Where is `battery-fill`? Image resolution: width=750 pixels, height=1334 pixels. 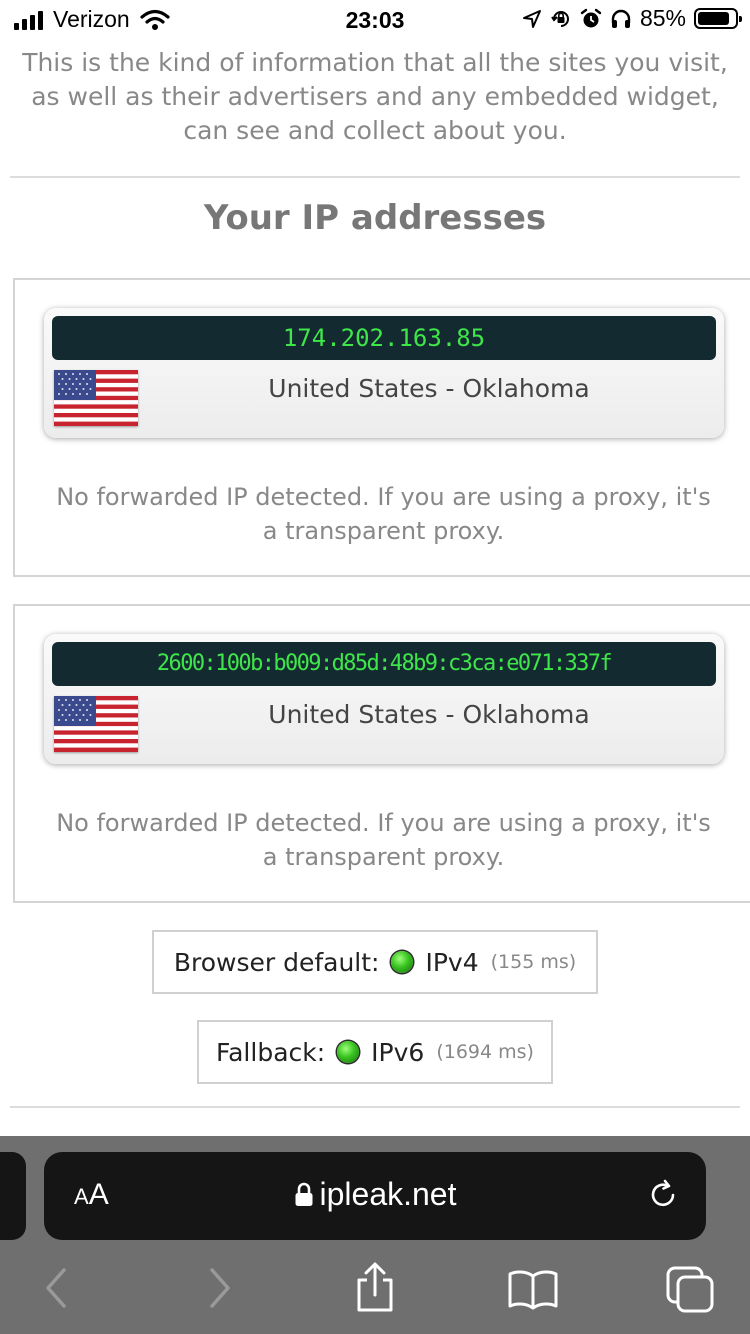 battery-fill is located at coordinates (713, 18).